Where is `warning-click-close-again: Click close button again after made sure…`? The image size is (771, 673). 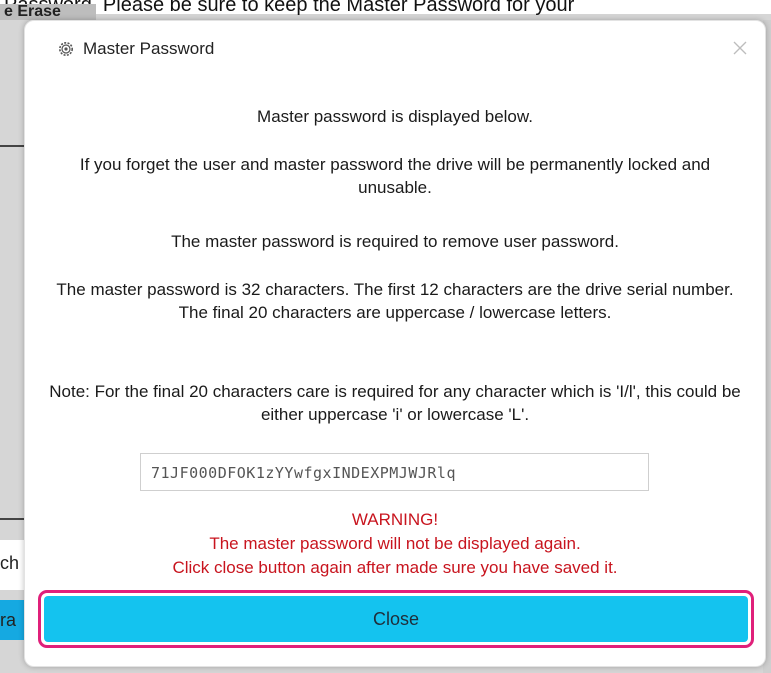 warning-click-close-again: Click close button again after made sure… is located at coordinates (395, 567).